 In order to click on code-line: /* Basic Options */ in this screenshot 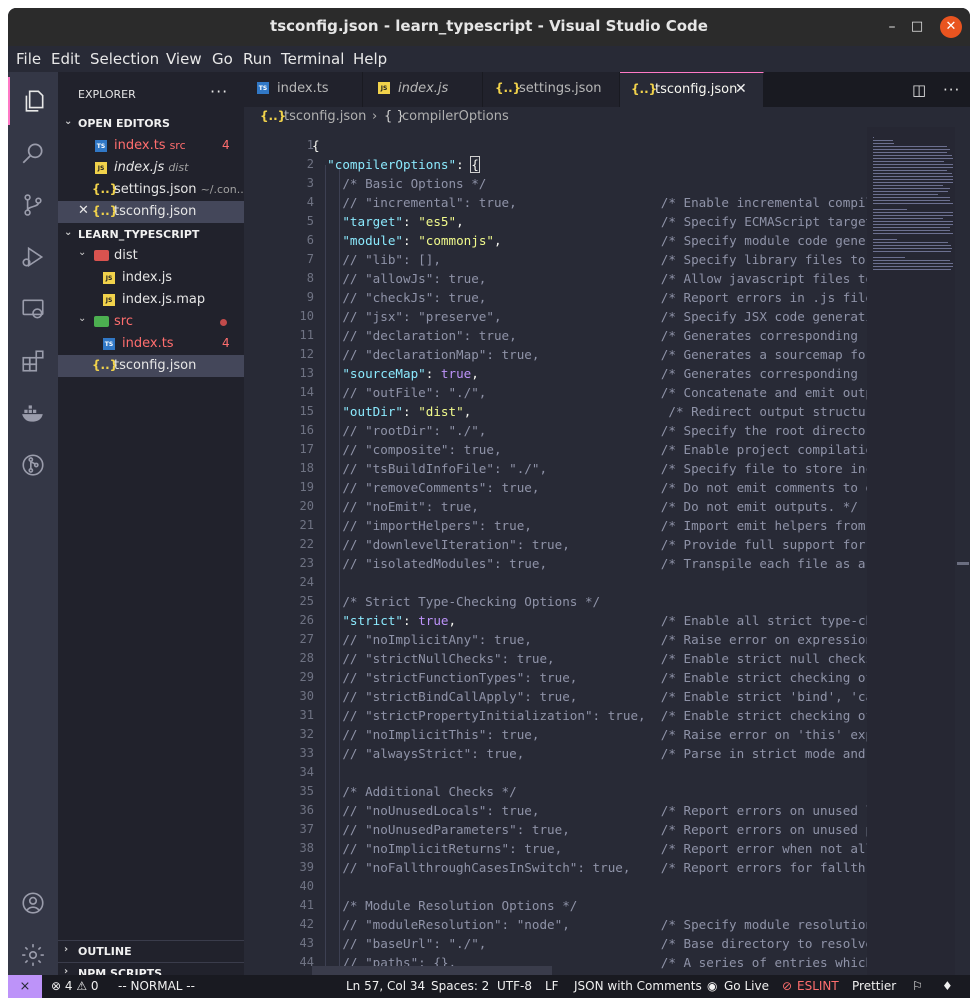, I will do `click(399, 183)`.